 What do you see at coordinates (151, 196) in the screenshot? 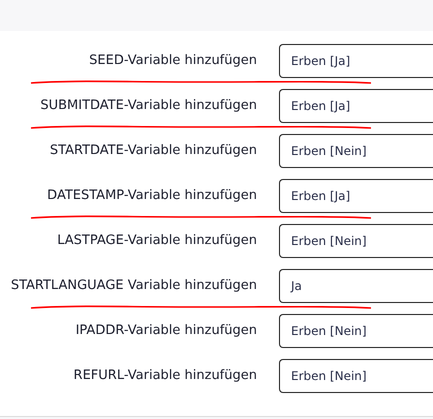
I see `field-label: DATESTAMP-Variable hinzufügen` at bounding box center [151, 196].